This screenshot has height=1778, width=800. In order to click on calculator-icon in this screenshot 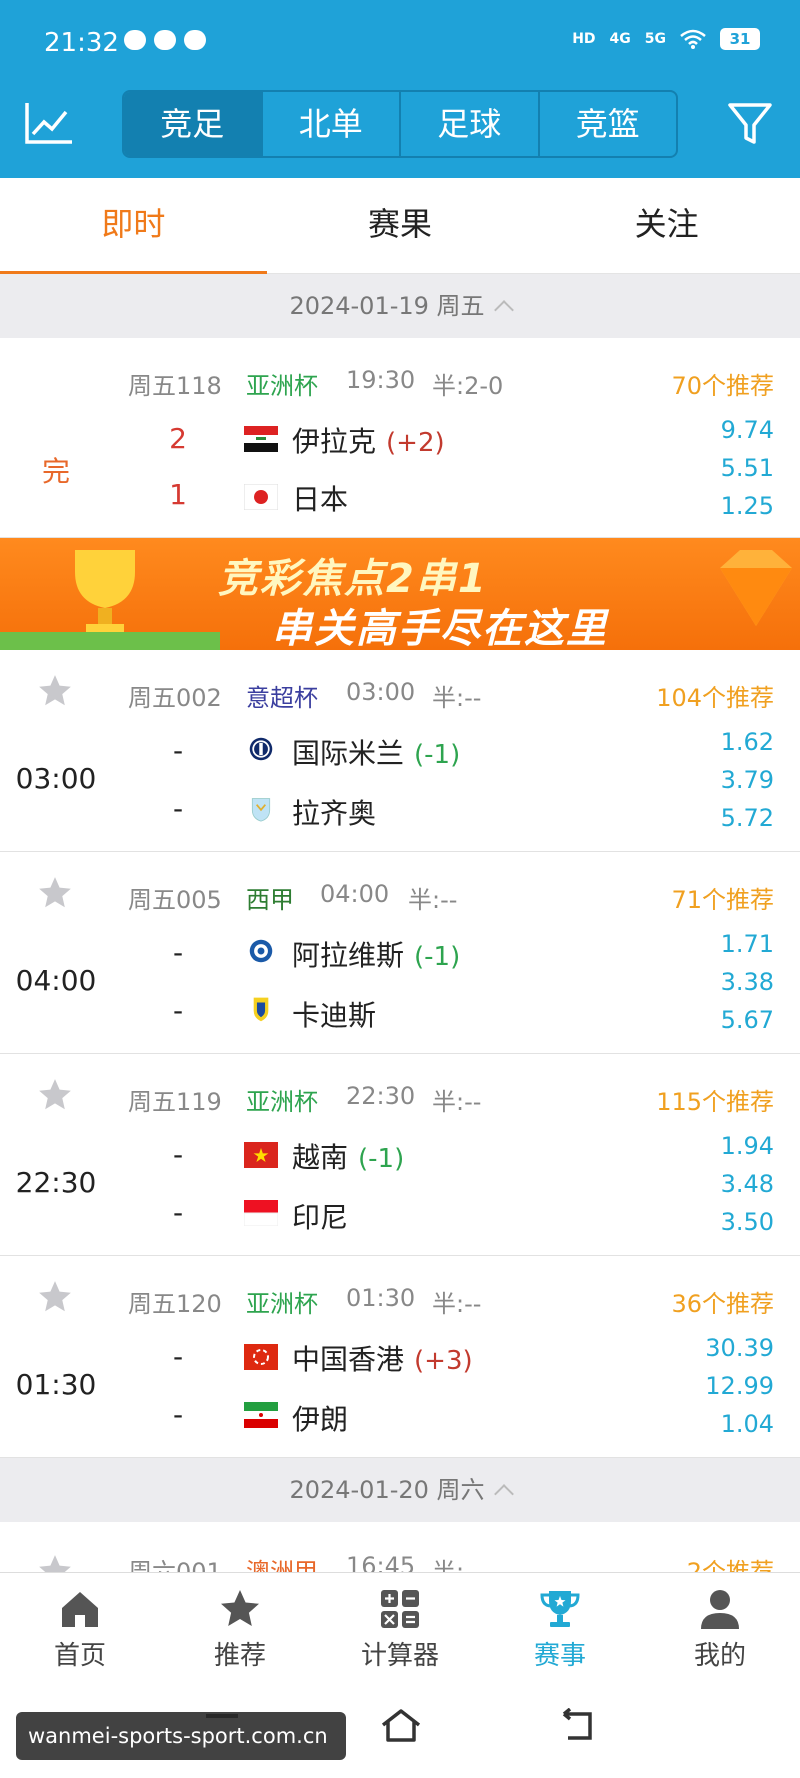, I will do `click(400, 1609)`.